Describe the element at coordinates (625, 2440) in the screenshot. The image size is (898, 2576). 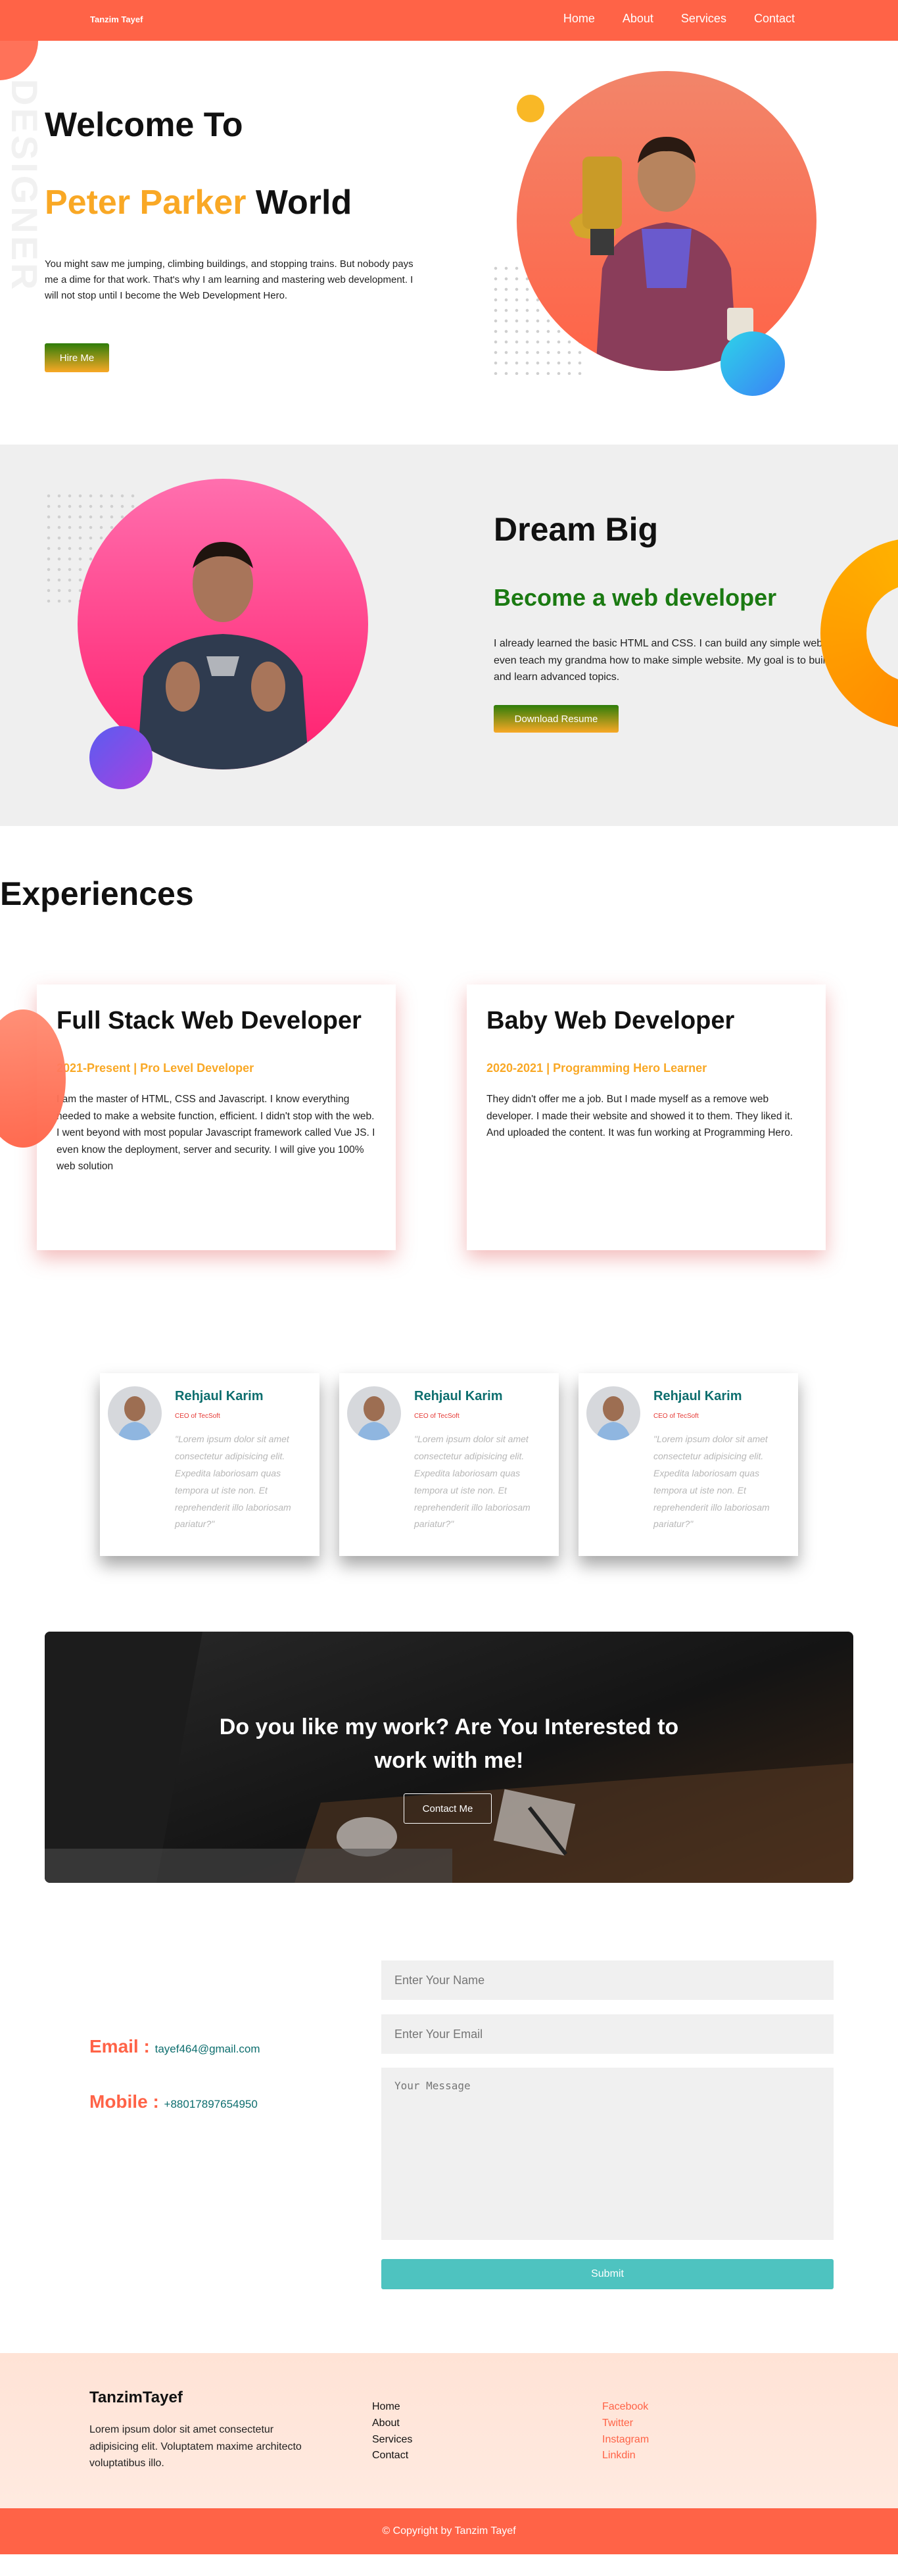
I see `footer-social-instagram: Instagram` at that location.